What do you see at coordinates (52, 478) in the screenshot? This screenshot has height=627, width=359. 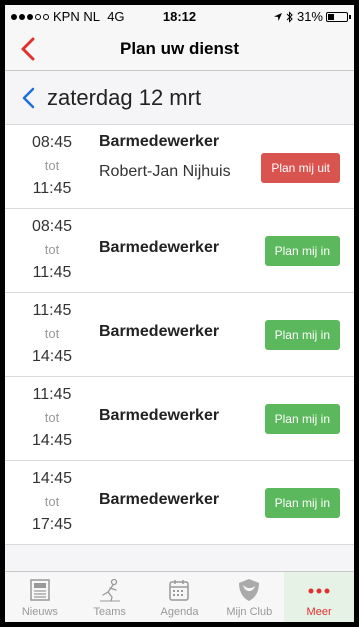 I see `shift-start: 14:45` at bounding box center [52, 478].